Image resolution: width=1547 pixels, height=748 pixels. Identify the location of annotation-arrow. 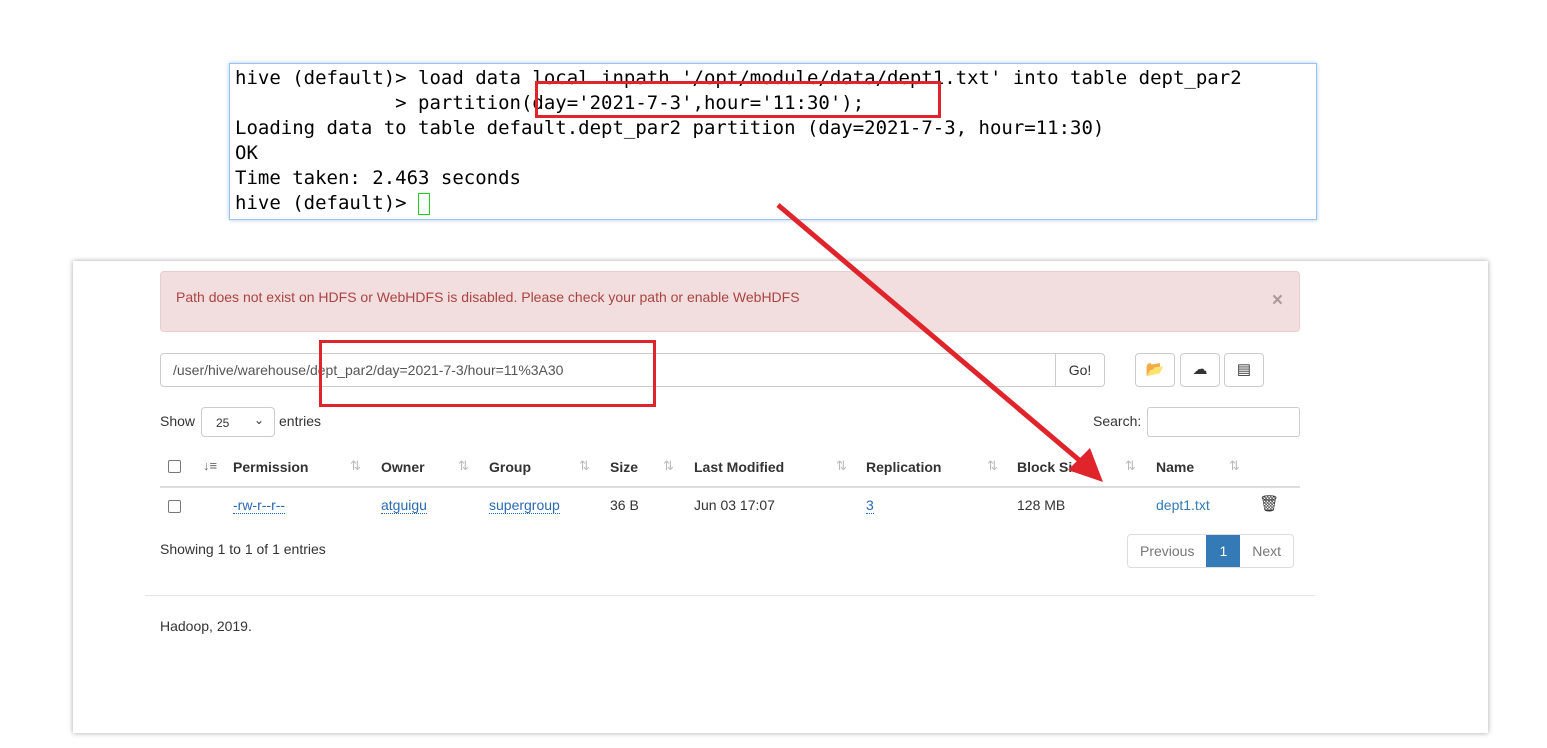
(939, 342).